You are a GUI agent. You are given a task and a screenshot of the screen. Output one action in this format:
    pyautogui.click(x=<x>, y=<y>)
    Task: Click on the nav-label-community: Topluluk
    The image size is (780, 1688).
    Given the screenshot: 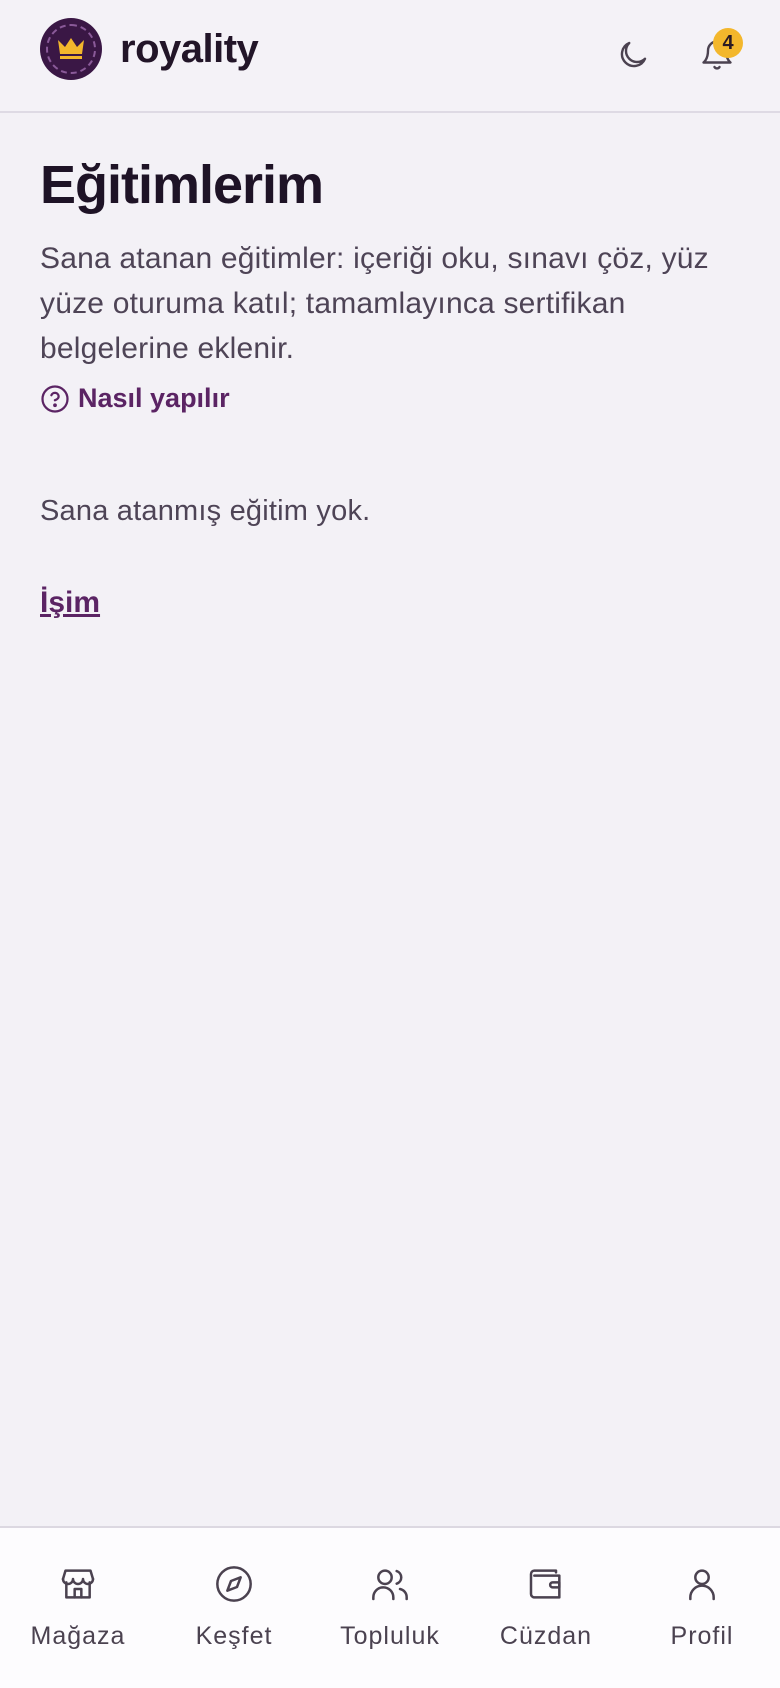 What is the action you would take?
    pyautogui.click(x=390, y=1636)
    